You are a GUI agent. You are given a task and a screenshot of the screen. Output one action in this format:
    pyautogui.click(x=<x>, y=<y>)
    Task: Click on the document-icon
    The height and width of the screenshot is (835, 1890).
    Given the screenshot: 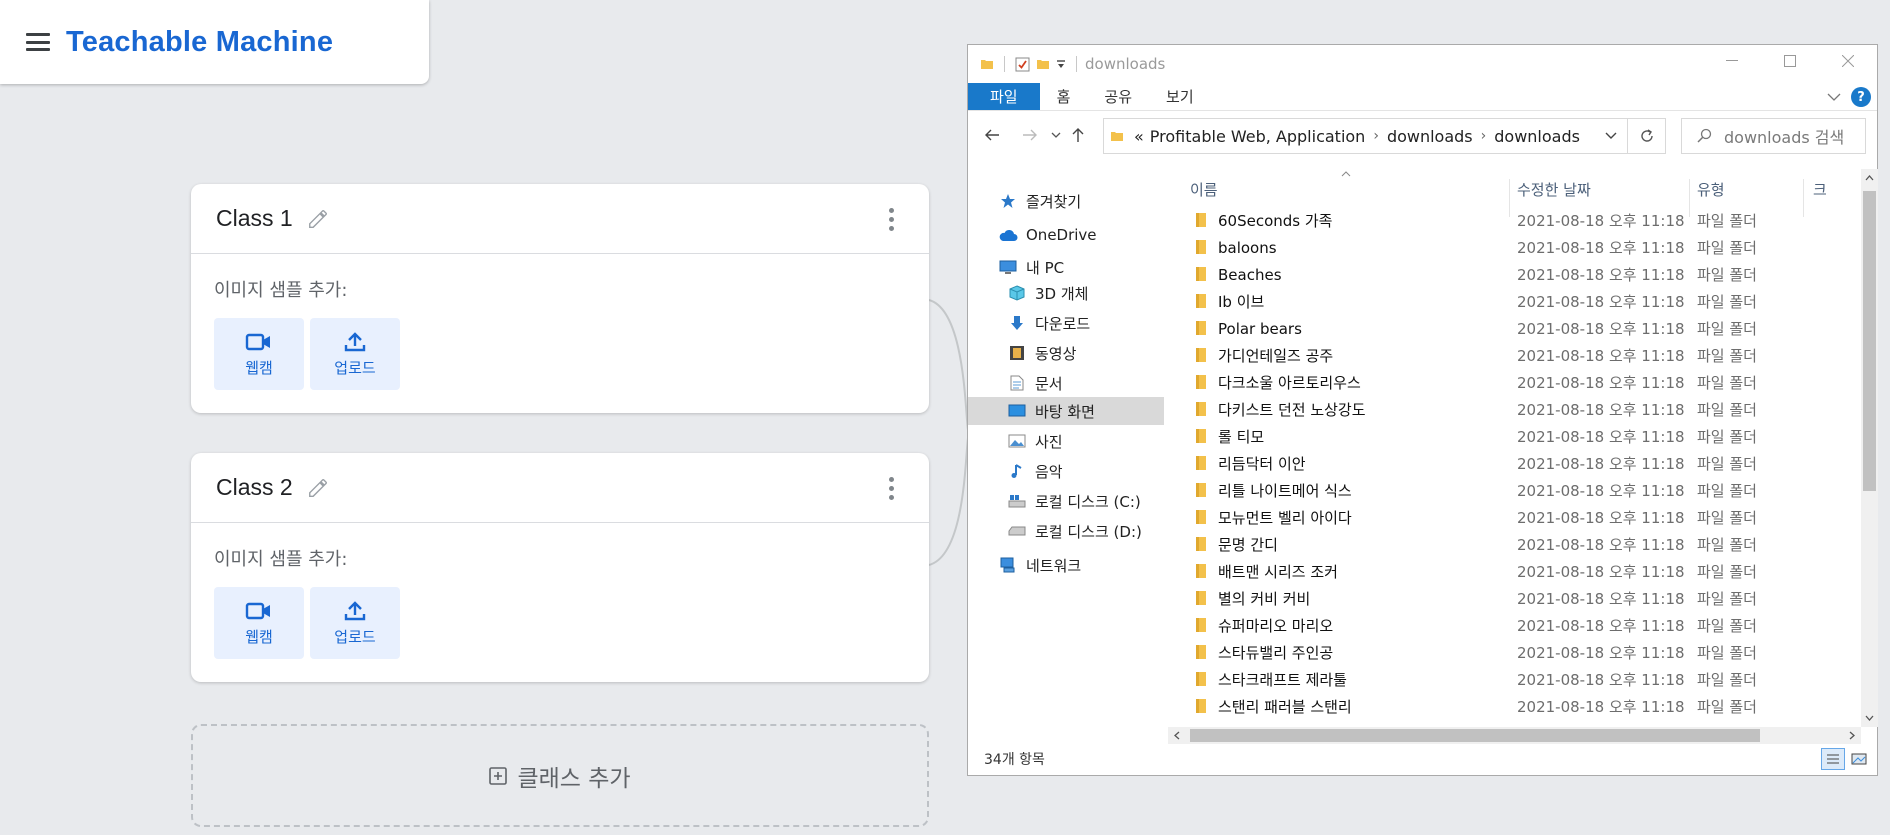 What is the action you would take?
    pyautogui.click(x=1017, y=383)
    